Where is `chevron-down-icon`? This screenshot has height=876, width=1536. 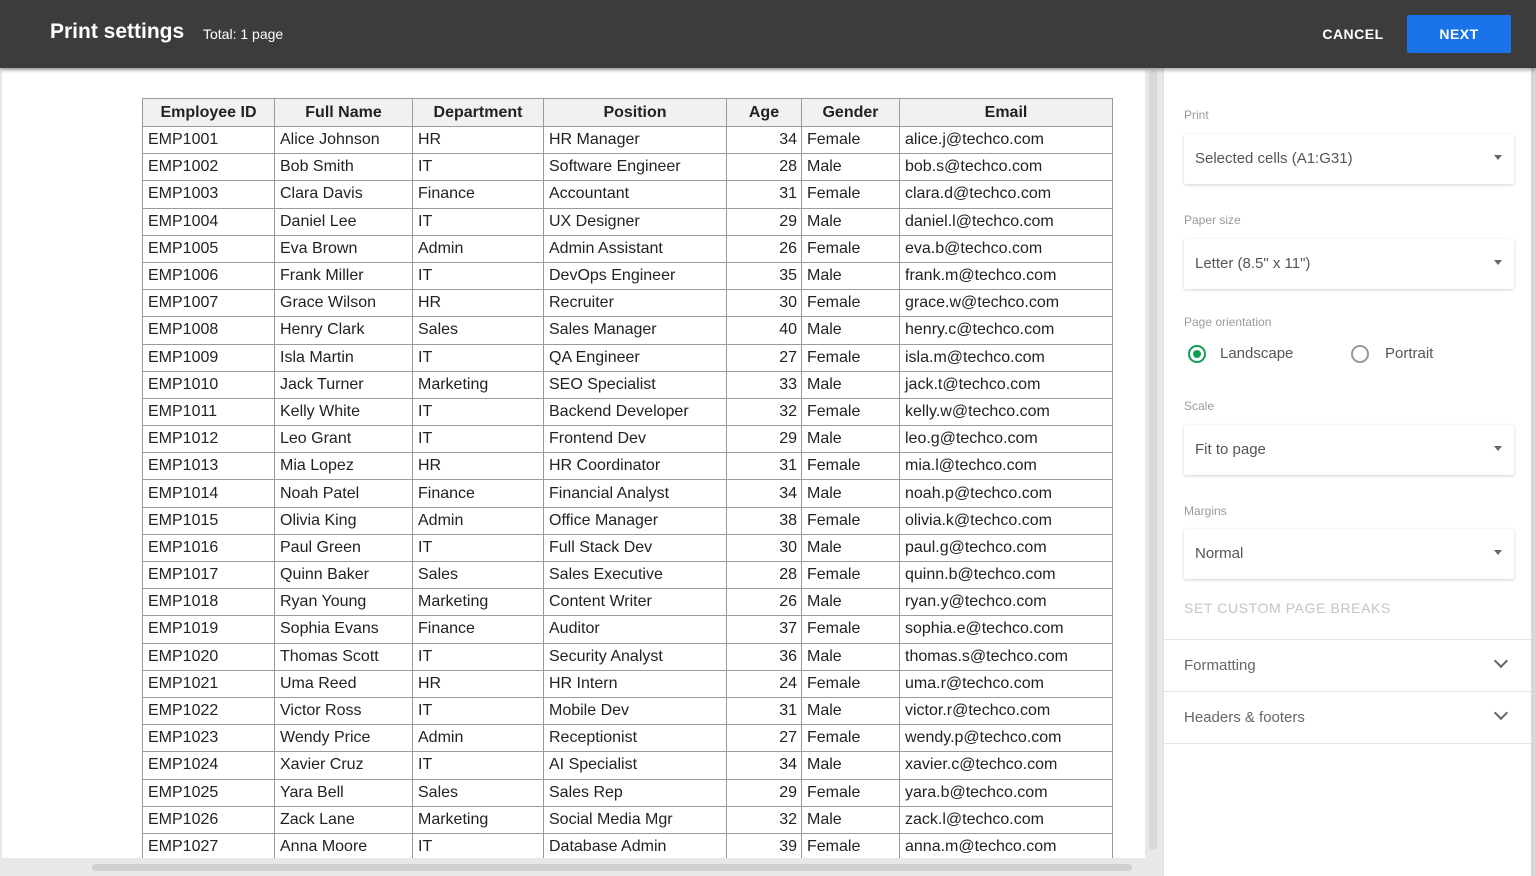
chevron-down-icon is located at coordinates (1501, 661).